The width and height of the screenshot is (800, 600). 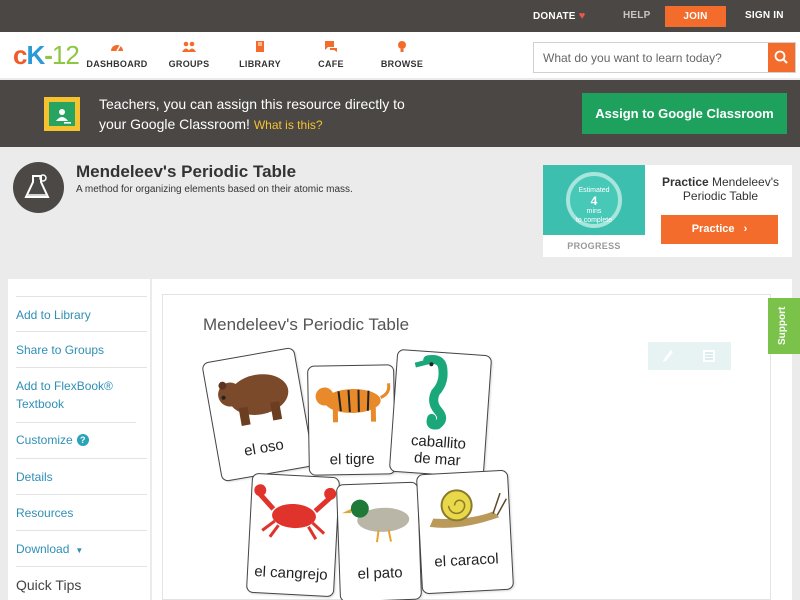 I want to click on content-title: Mendeleev's Periodic Table, so click(x=306, y=324).